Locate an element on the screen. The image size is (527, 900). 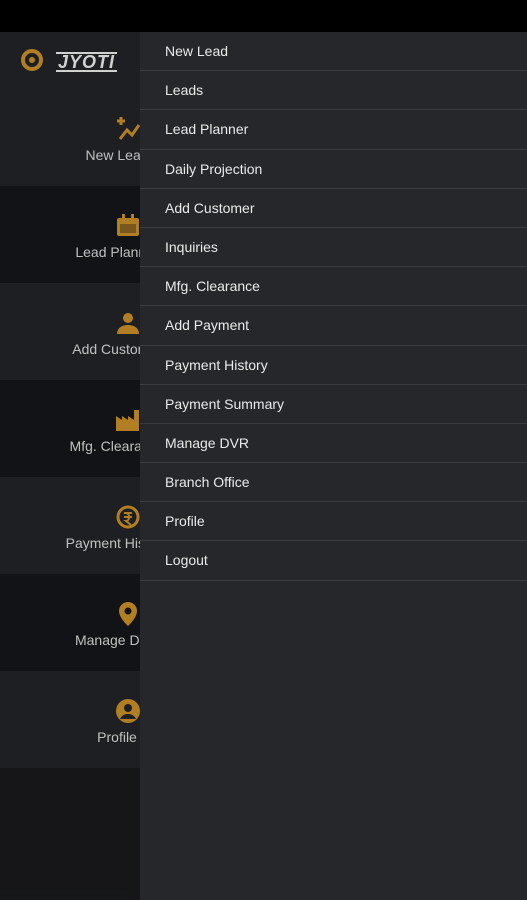
menu-item-add-customer: Add Customer is located at coordinates (333, 208).